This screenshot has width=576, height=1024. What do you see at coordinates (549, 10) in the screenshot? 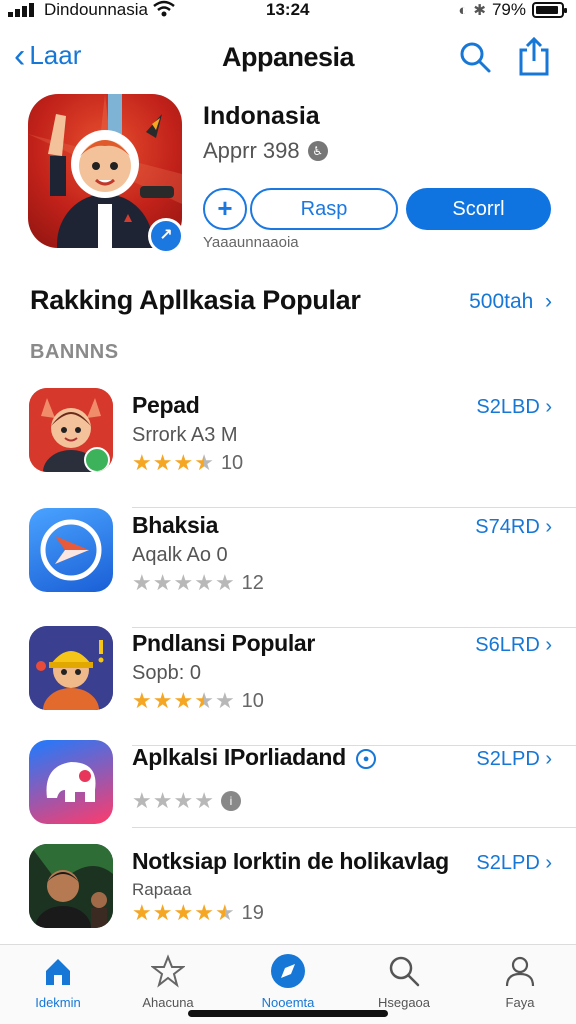
I see `battery-icon` at bounding box center [549, 10].